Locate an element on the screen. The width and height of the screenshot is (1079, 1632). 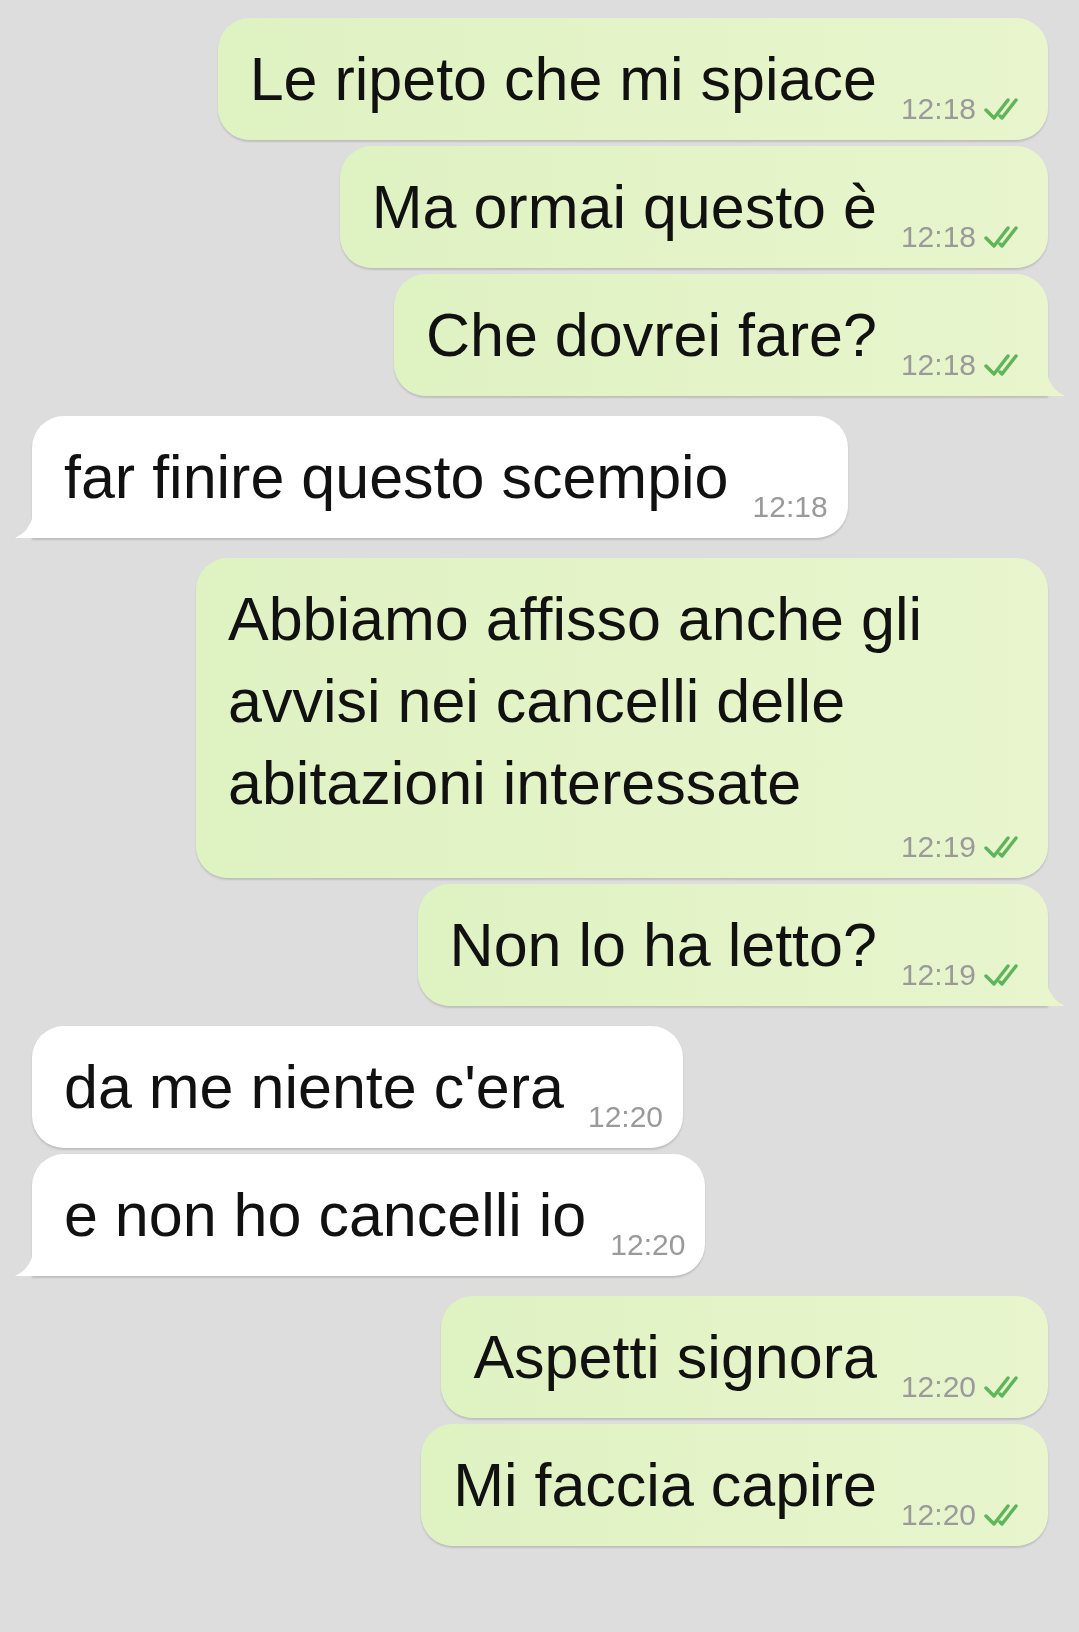
message-text: Che dovrei fare? is located at coordinates (651, 335).